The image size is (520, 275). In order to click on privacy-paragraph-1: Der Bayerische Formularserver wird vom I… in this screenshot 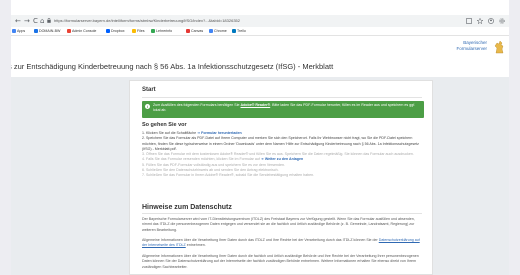, I will do `click(278, 224)`.